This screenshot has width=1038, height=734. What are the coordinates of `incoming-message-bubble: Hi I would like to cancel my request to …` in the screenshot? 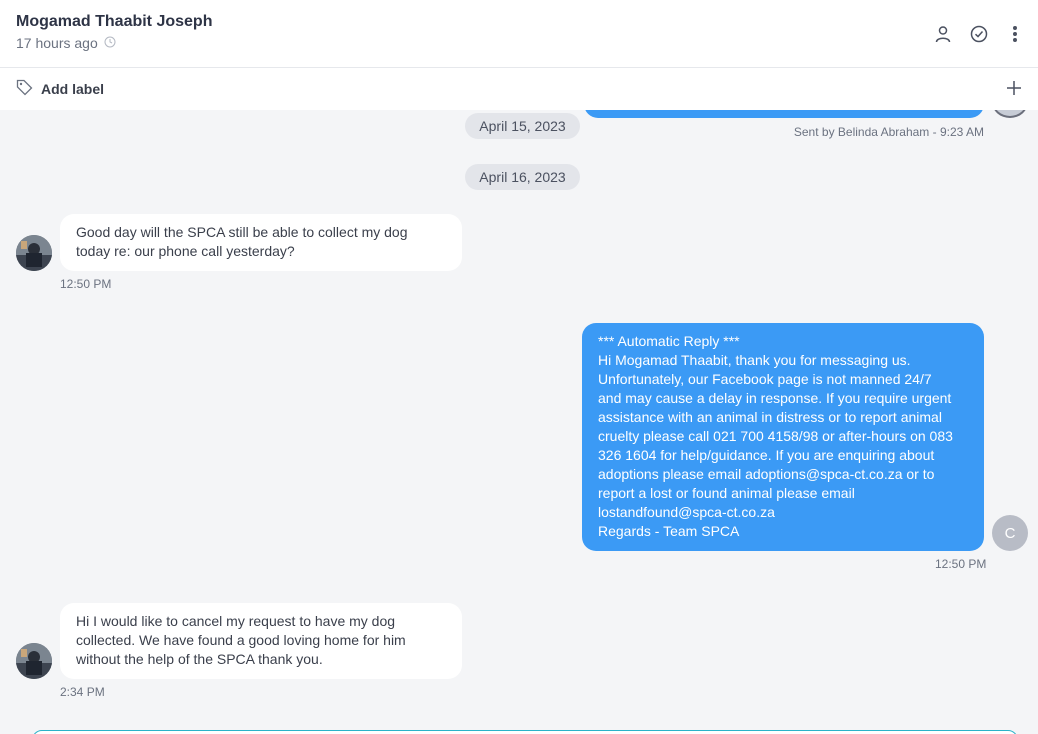 It's located at (261, 641).